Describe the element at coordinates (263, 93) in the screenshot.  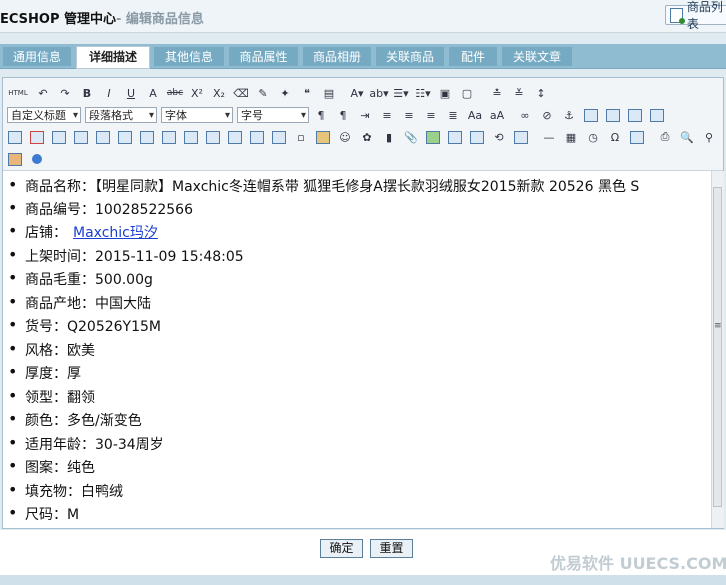
I see `format-brush-icon: ✎` at that location.